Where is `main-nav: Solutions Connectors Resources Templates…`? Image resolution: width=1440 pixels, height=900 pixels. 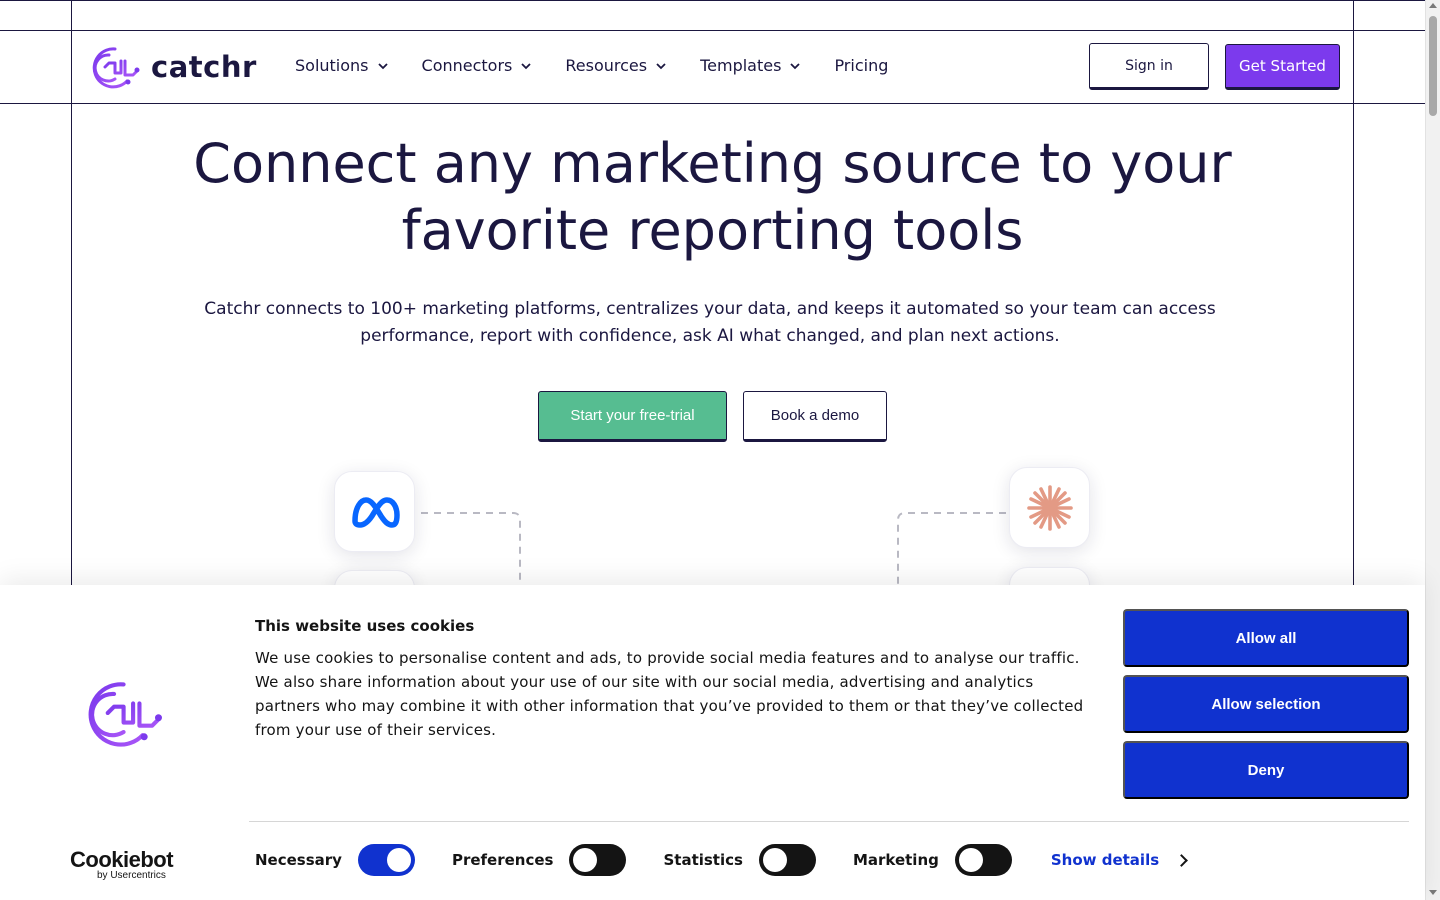
main-nav: Solutions Connectors Resources Templates… is located at coordinates (608, 65).